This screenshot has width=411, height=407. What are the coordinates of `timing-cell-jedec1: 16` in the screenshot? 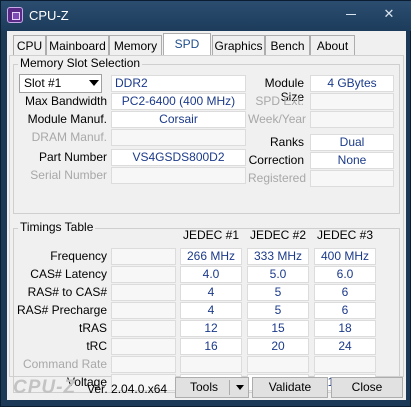 It's located at (211, 346).